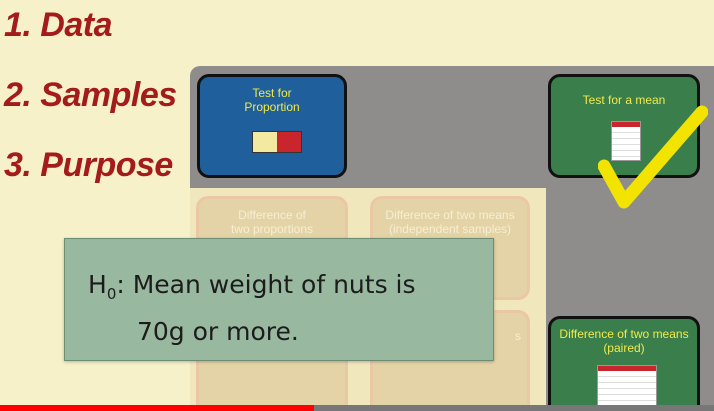 The width and height of the screenshot is (714, 411). What do you see at coordinates (97, 284) in the screenshot?
I see `hypothesis-symbol: H` at bounding box center [97, 284].